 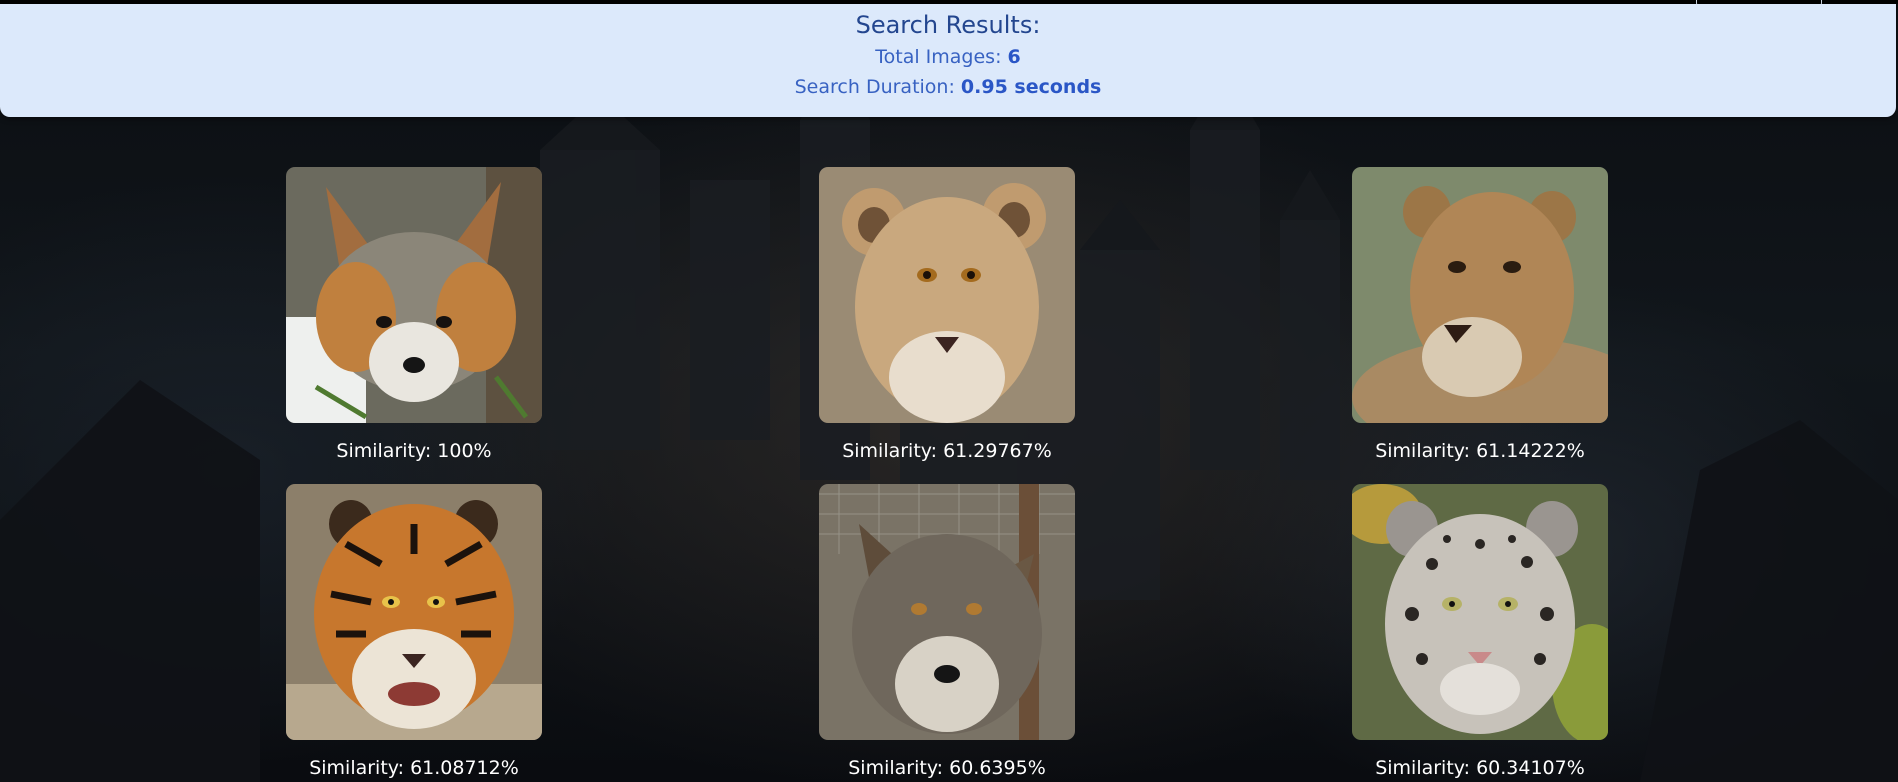 I want to click on similarity-label: Similarity: 60.34107%, so click(x=1480, y=768).